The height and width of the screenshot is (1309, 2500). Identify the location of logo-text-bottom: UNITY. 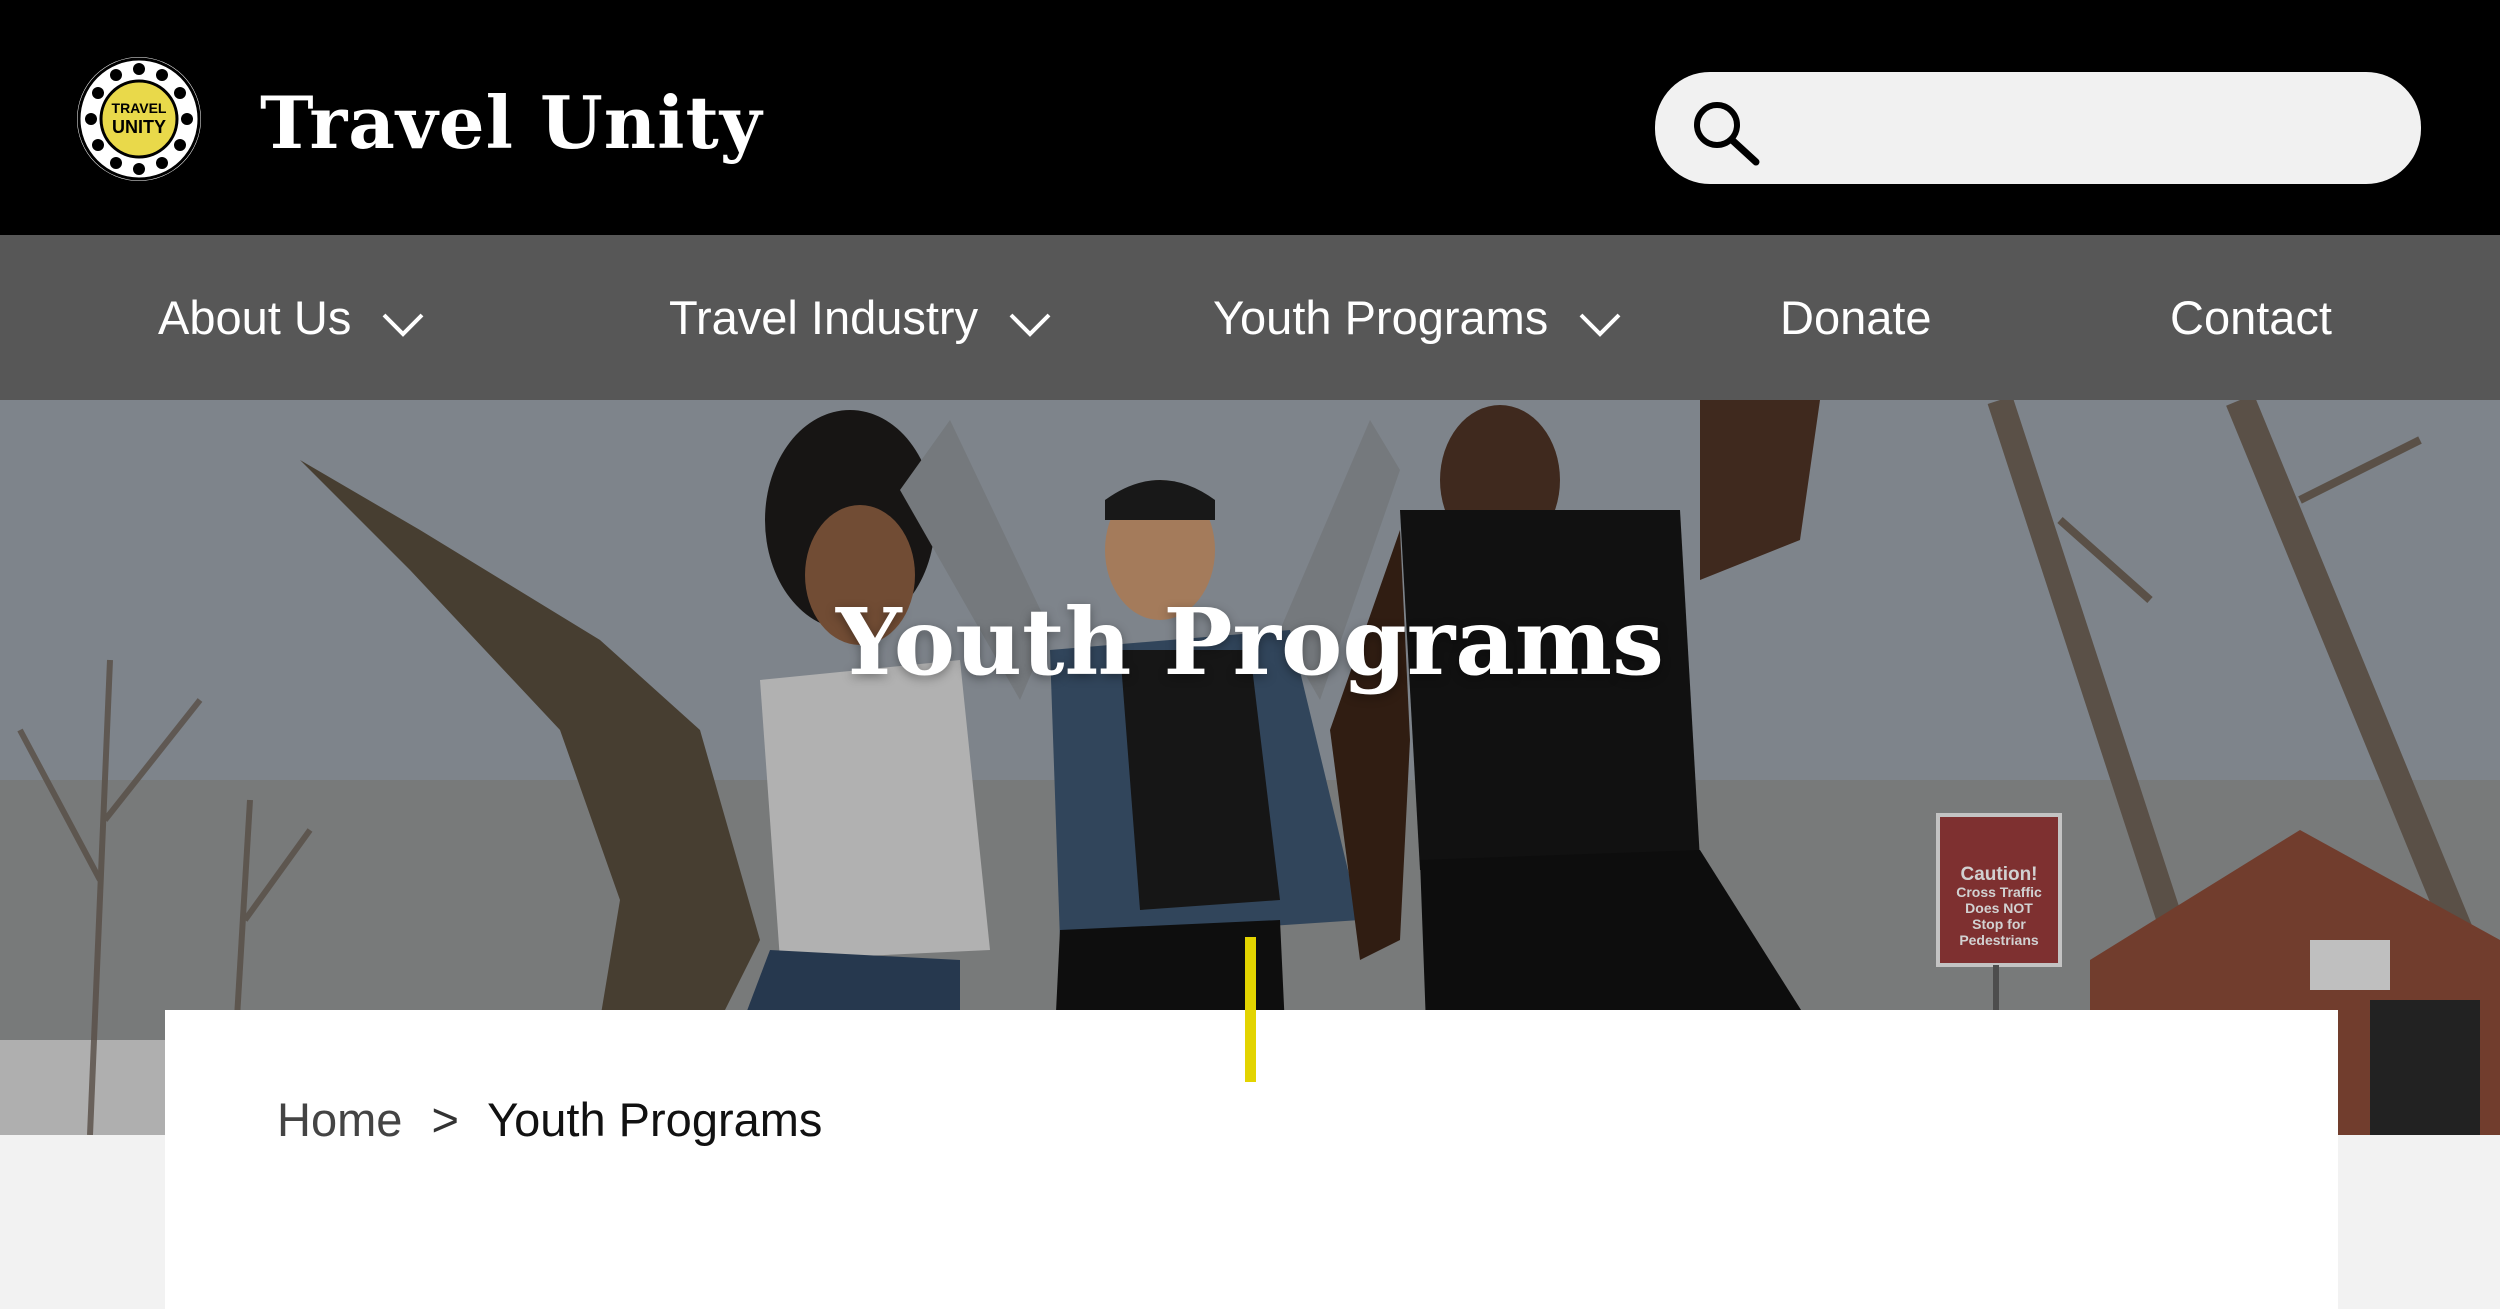
(139, 127).